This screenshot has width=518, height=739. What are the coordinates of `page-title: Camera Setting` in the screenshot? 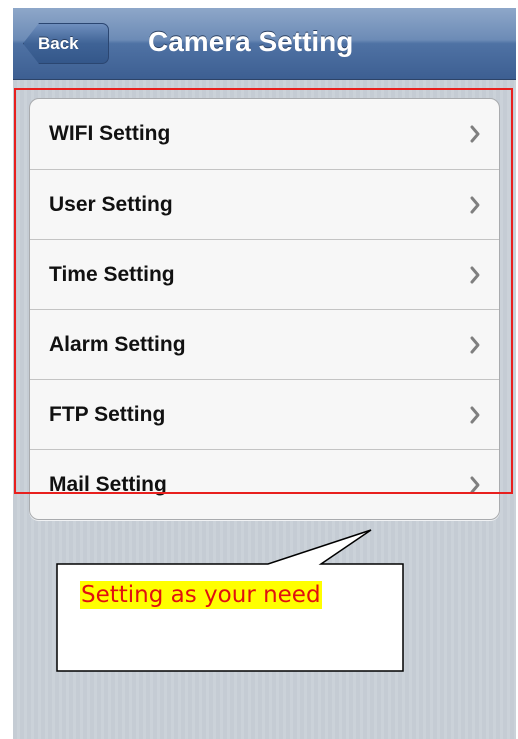 It's located at (251, 41).